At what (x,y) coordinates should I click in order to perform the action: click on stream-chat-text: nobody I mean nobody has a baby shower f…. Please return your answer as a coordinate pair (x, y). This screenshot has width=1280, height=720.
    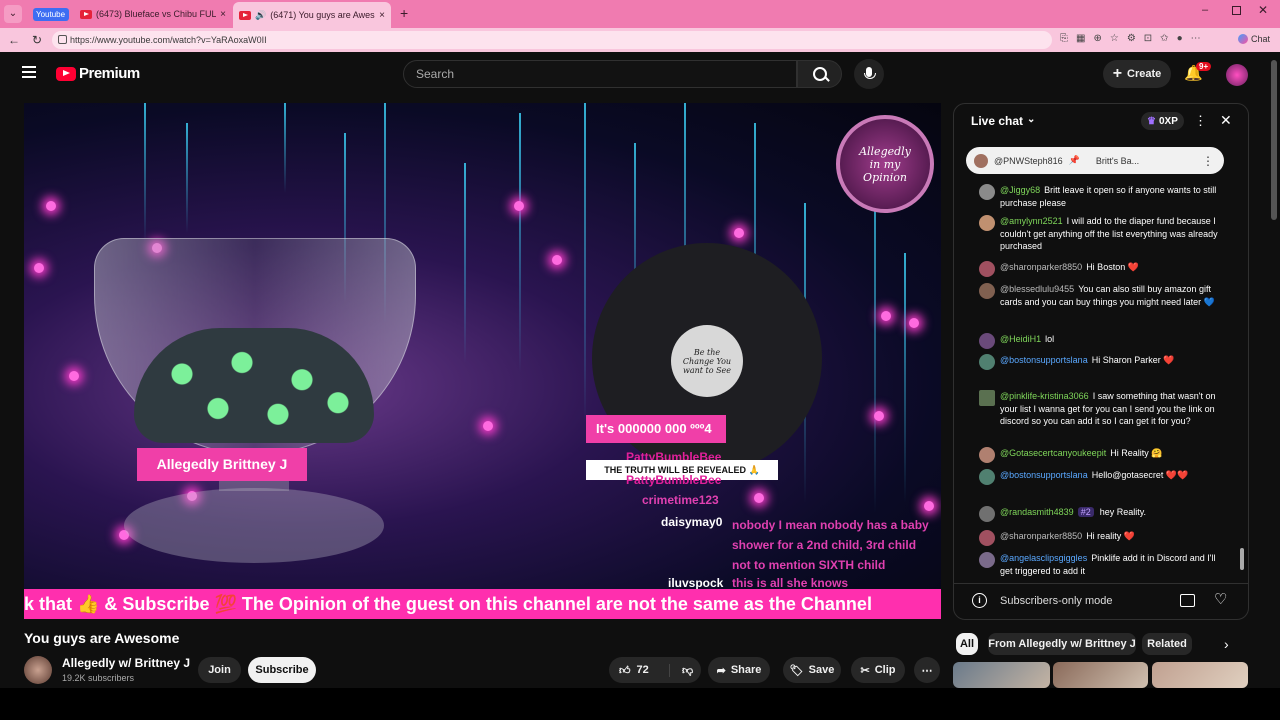
    Looking at the image, I should click on (830, 545).